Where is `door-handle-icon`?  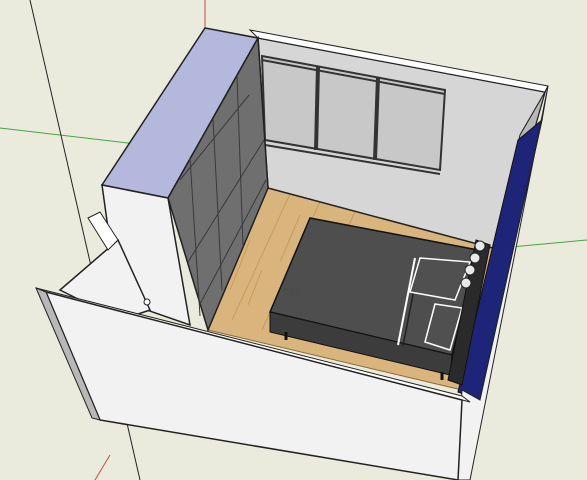 door-handle-icon is located at coordinates (147, 302).